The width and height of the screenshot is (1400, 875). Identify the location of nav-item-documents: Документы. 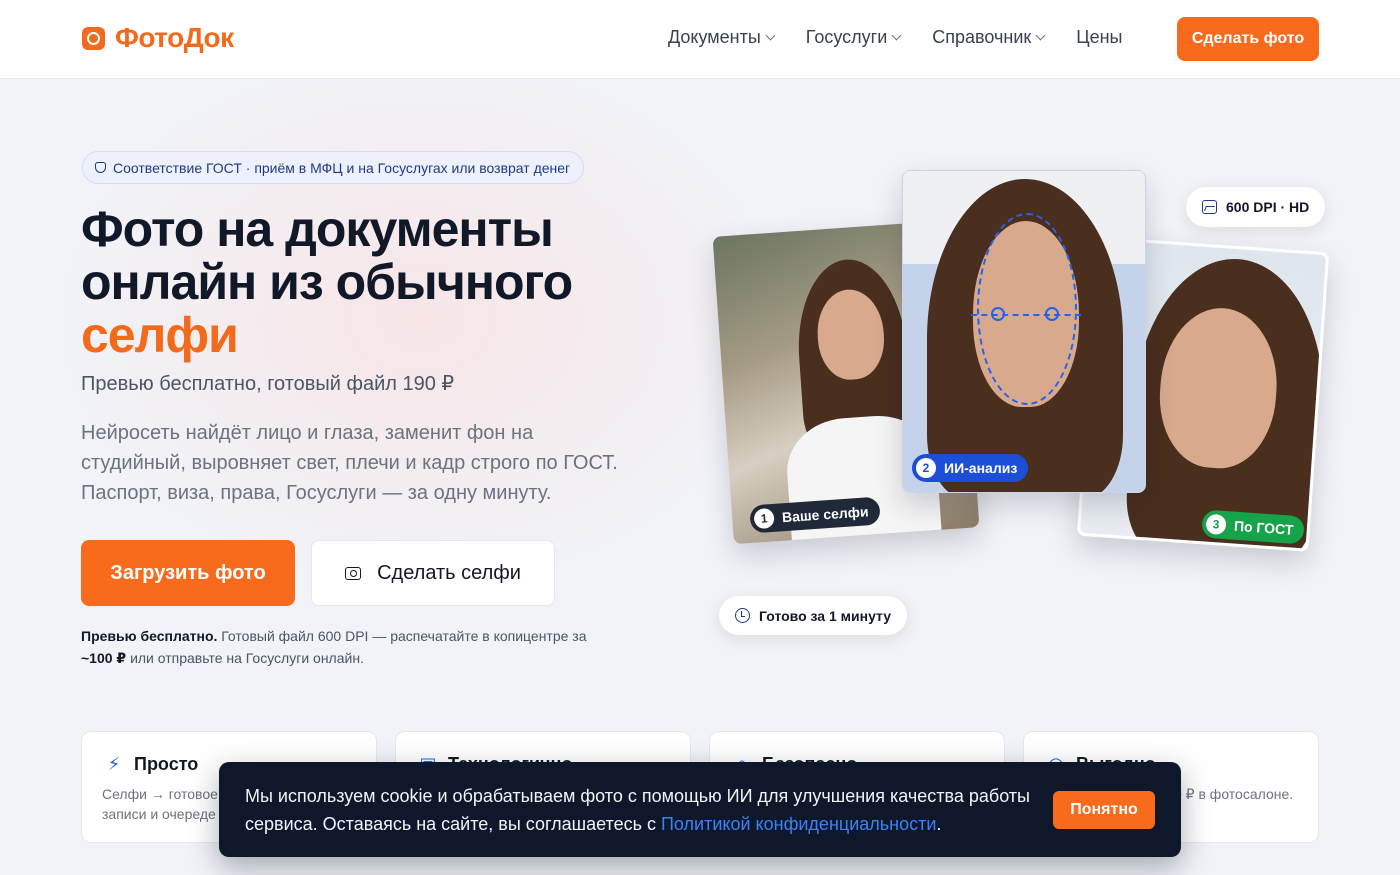
(722, 37).